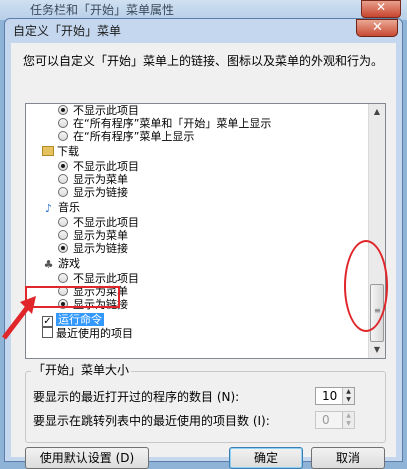  Describe the element at coordinates (47, 321) in the screenshot. I see `checkbox-checked: ✓` at that location.